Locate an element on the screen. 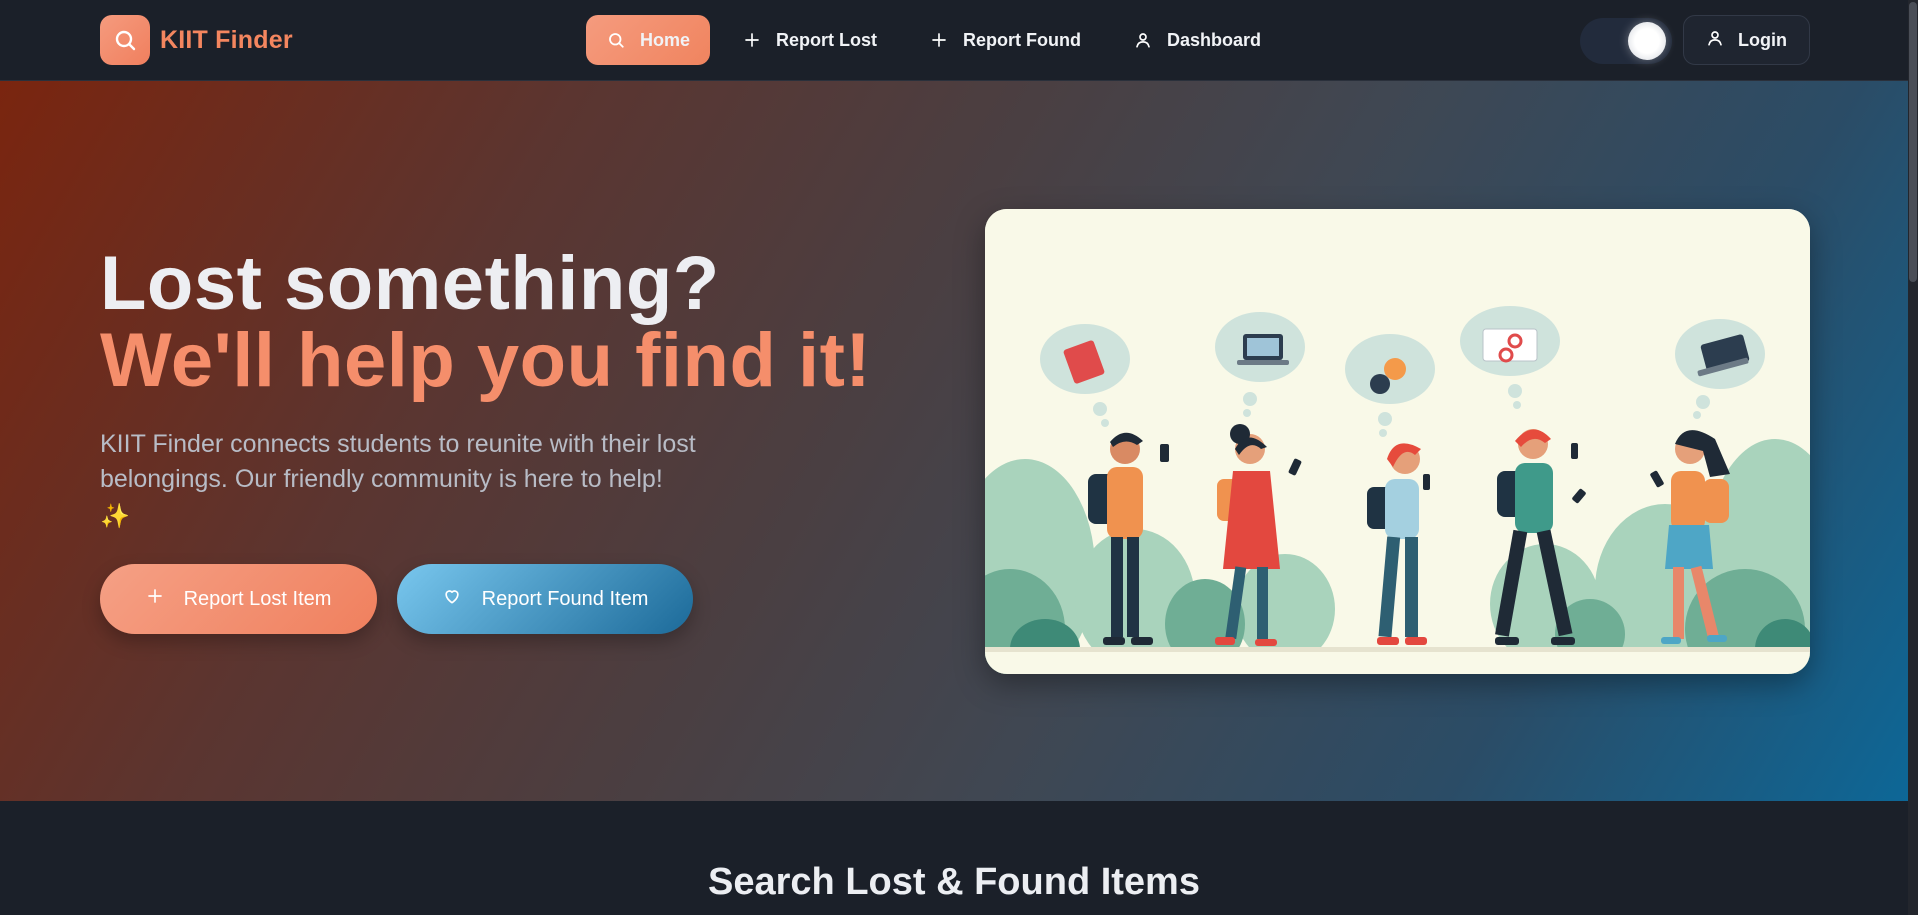 Image resolution: width=1918 pixels, height=915 pixels. nav-report-lost: Report Lost is located at coordinates (809, 40).